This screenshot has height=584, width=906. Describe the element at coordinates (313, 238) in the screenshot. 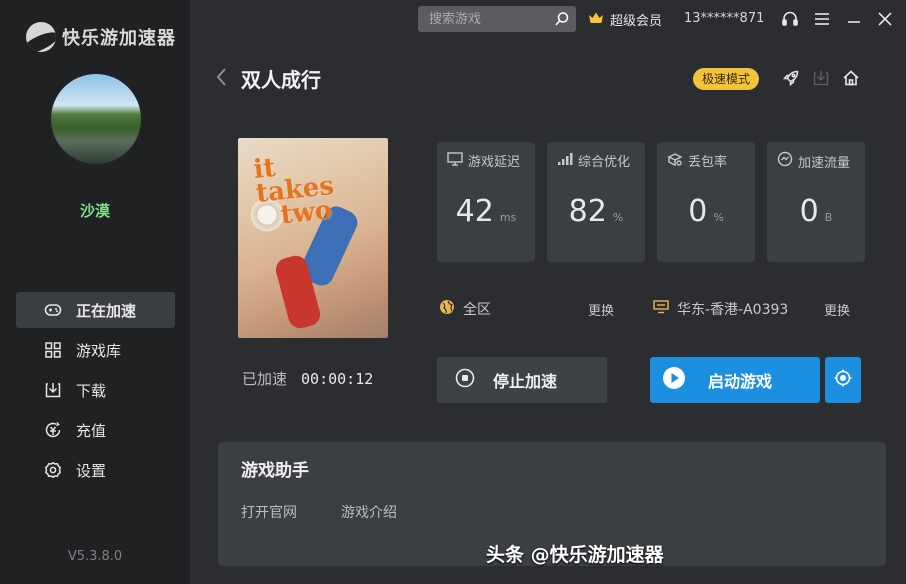

I see `game-cover: it takes two` at that location.